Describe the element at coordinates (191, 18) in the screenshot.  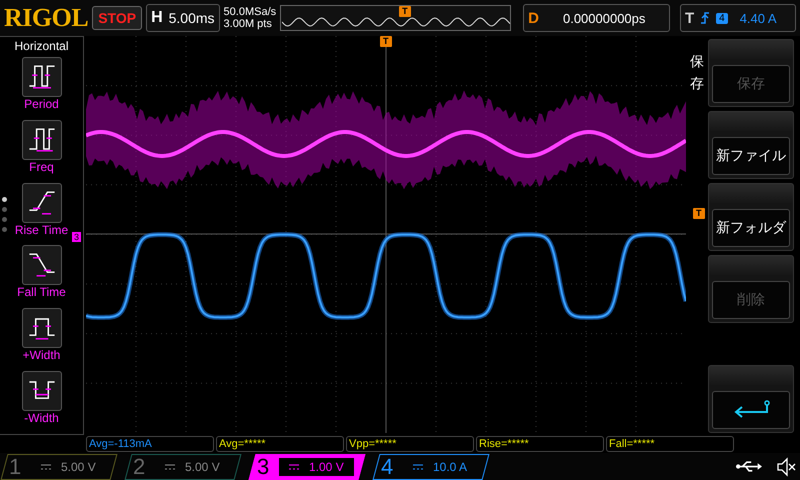
I see `timebase-value: 5.00ms` at that location.